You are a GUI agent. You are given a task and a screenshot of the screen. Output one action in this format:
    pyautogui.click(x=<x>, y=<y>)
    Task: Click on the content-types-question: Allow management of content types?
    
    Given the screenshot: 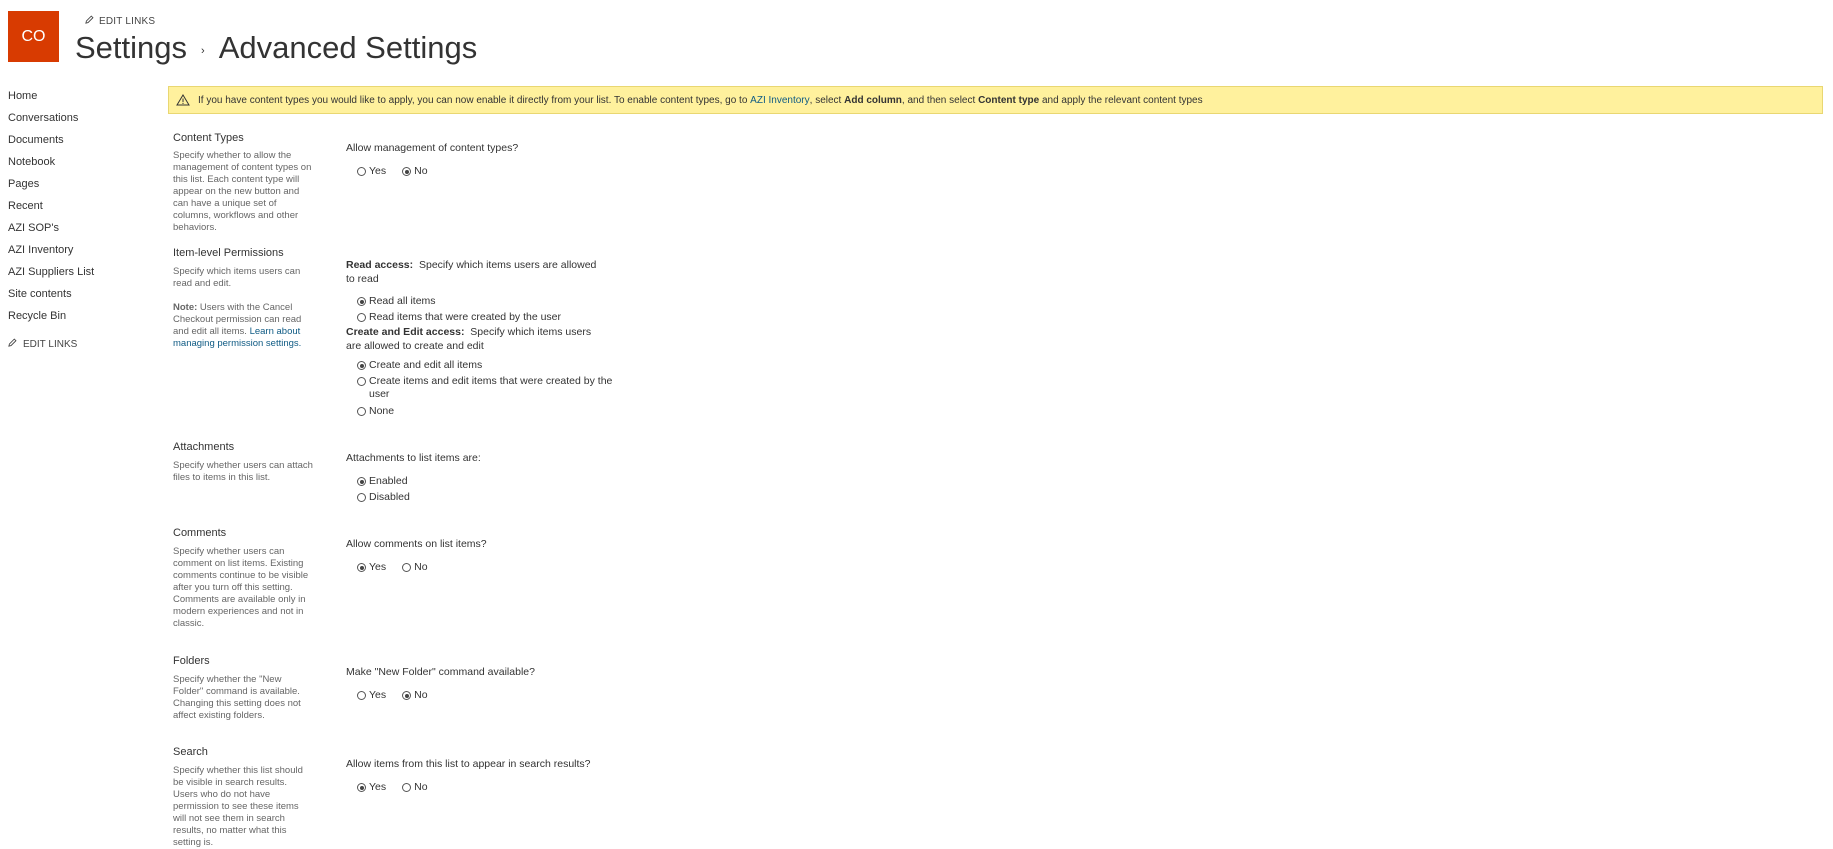 What is the action you would take?
    pyautogui.click(x=432, y=148)
    